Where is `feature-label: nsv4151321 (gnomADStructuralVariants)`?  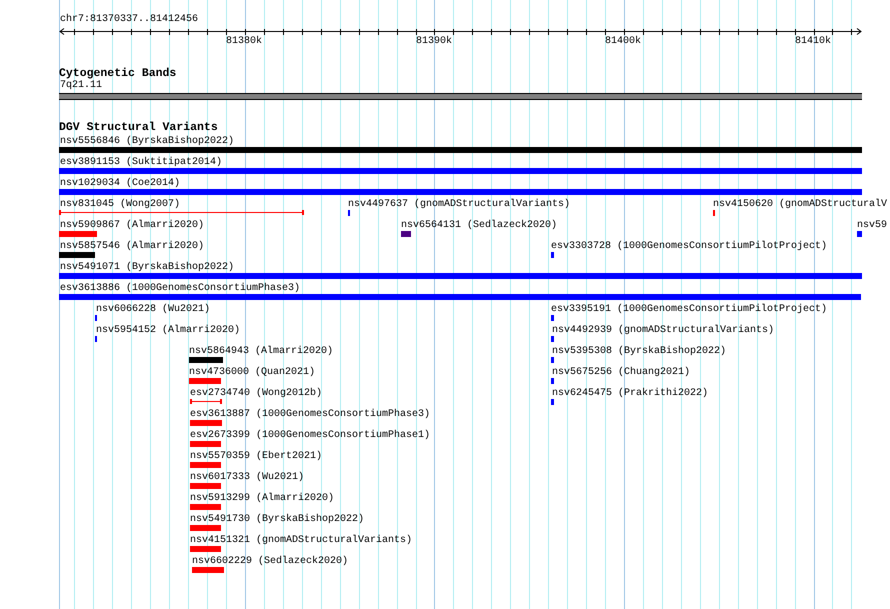
feature-label: nsv4151321 (gnomADStructuralVariants) is located at coordinates (301, 540).